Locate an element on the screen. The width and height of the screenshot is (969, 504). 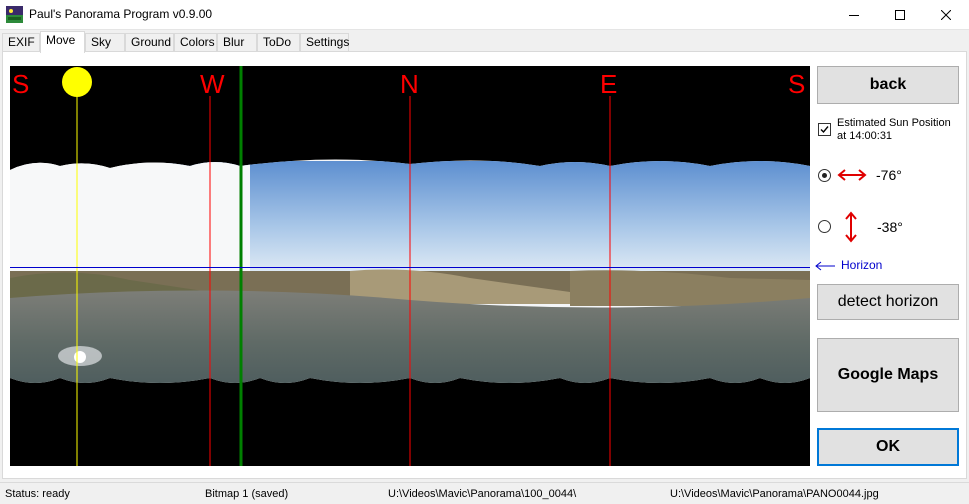
horizontal-move-radio is located at coordinates (824, 175).